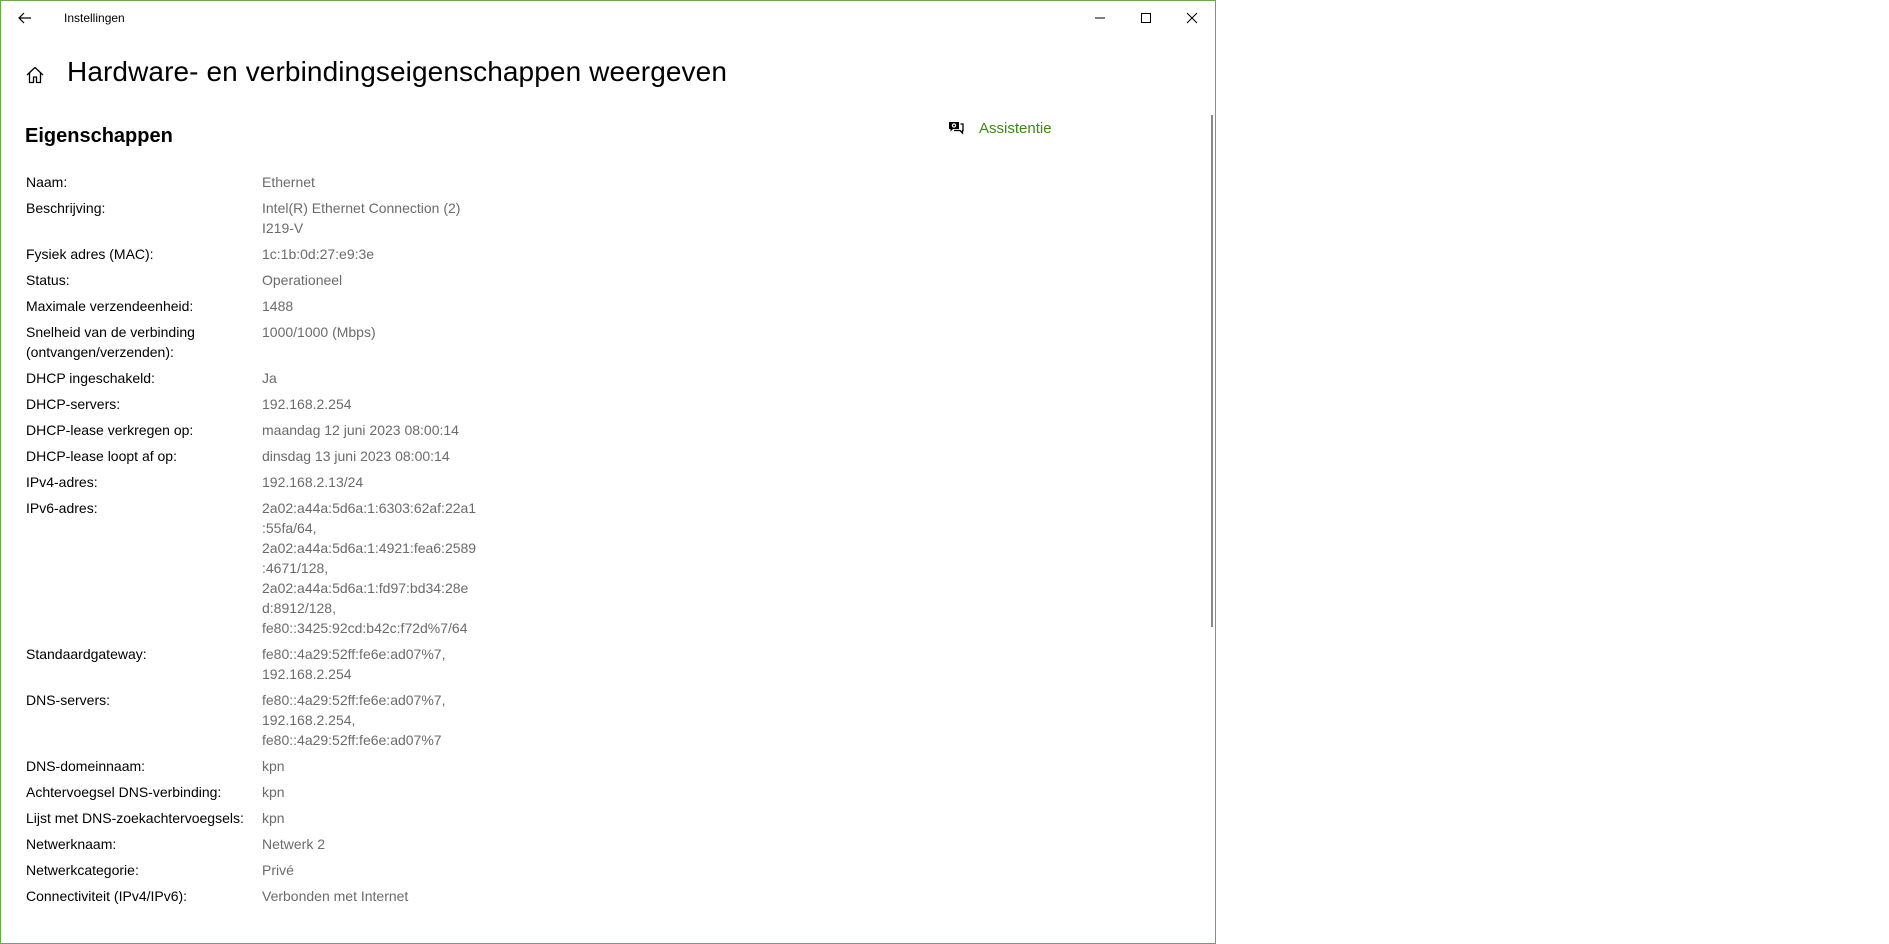  I want to click on maximize-icon, so click(1146, 18).